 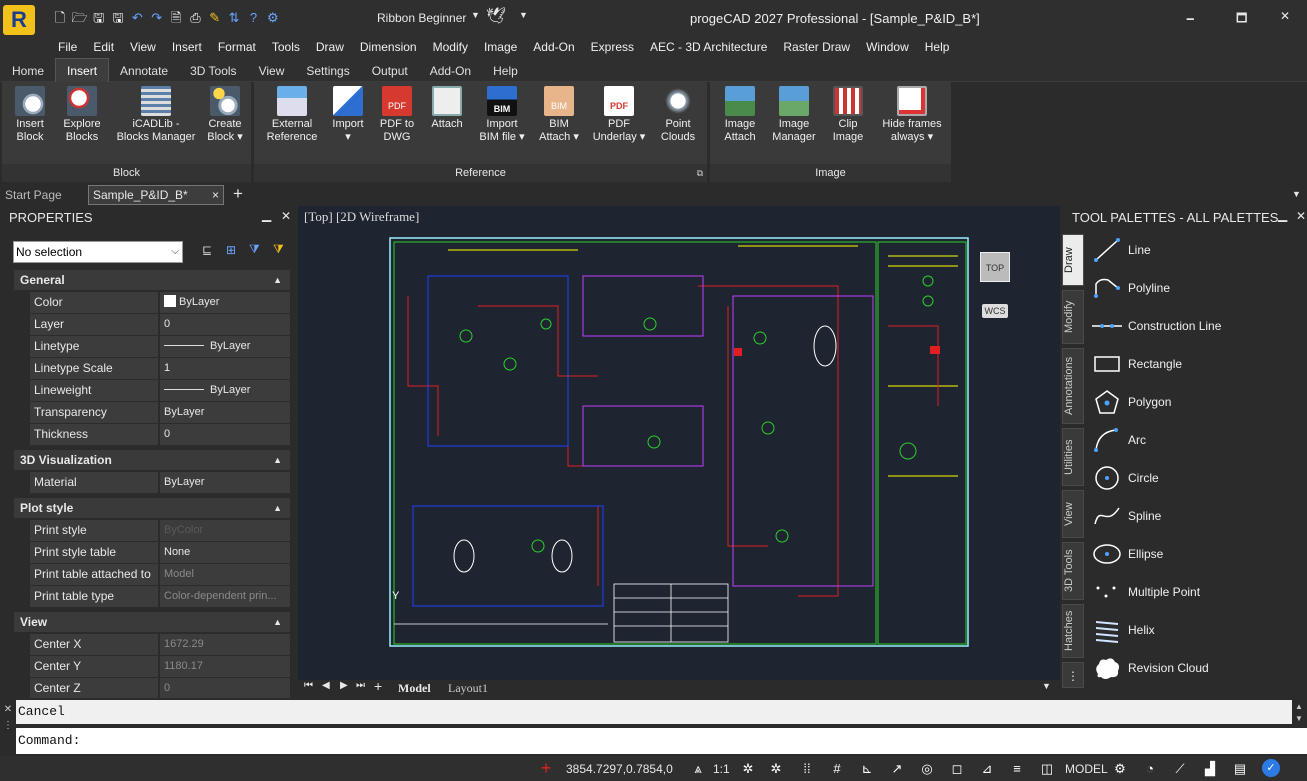 What do you see at coordinates (1195, 630) in the screenshot?
I see `palette-item-helix: Helix` at bounding box center [1195, 630].